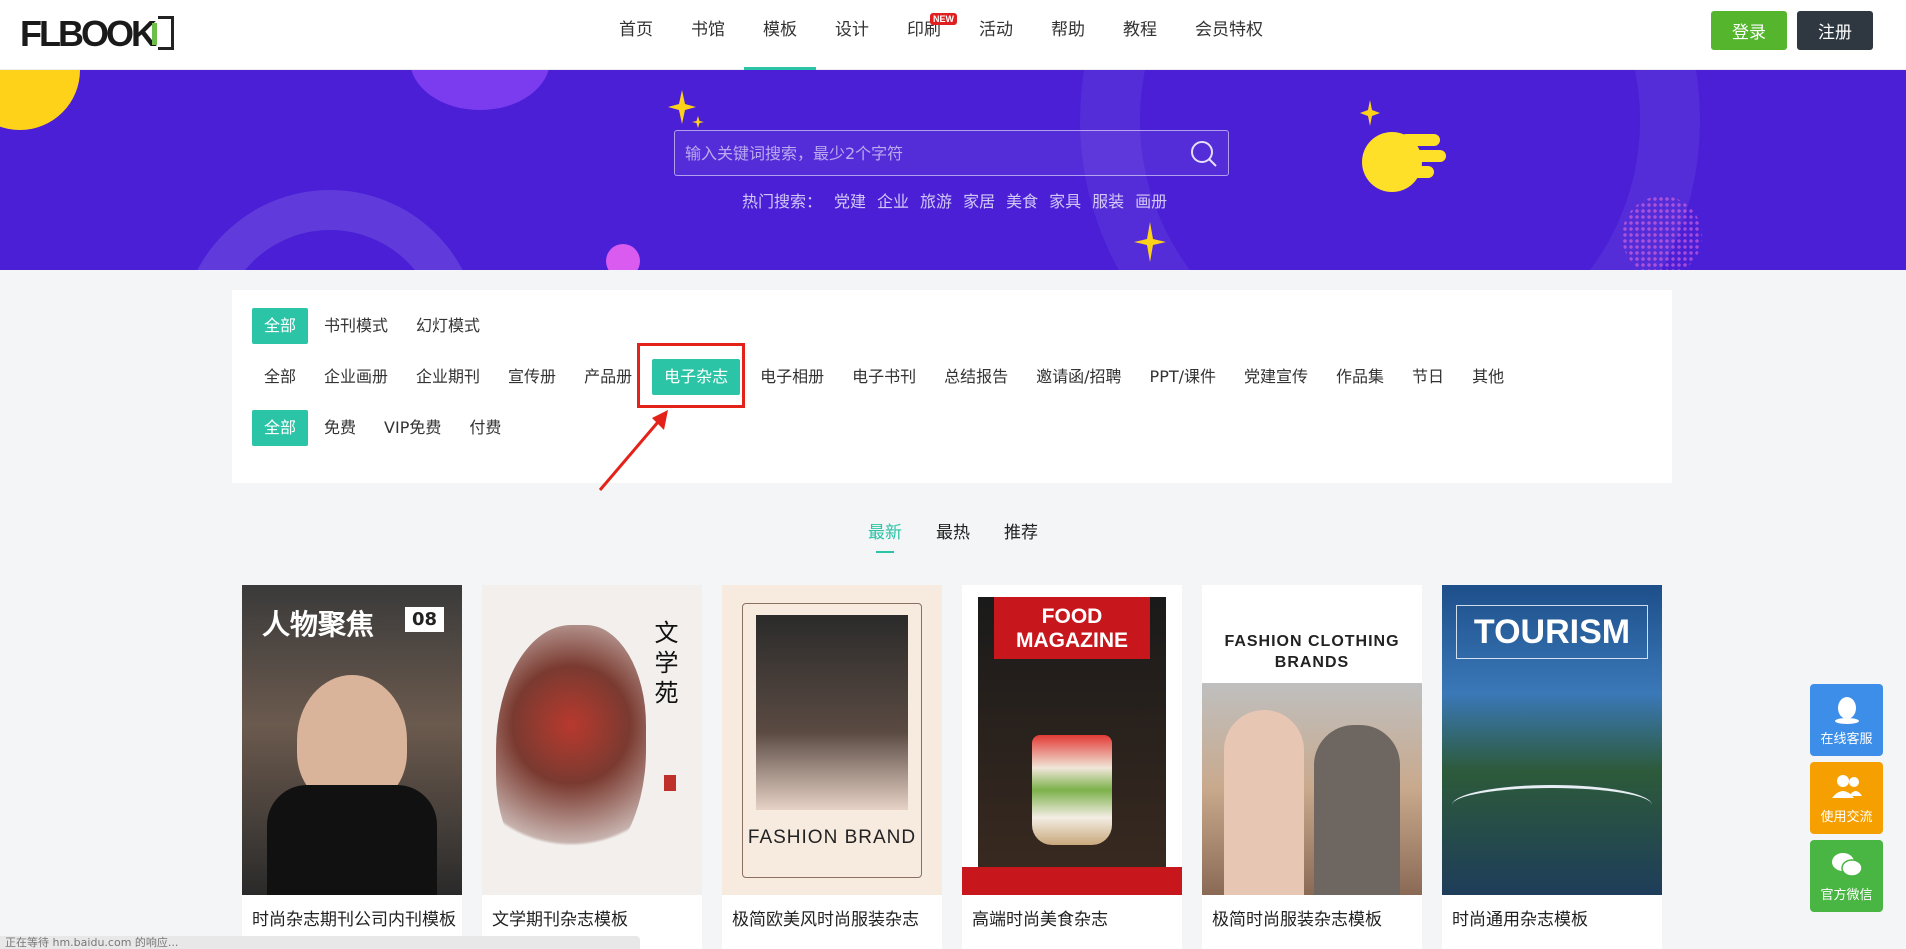 The image size is (1906, 949). Describe the element at coordinates (1040, 920) in the screenshot. I see `template-title: 高端时尚美食杂志` at that location.